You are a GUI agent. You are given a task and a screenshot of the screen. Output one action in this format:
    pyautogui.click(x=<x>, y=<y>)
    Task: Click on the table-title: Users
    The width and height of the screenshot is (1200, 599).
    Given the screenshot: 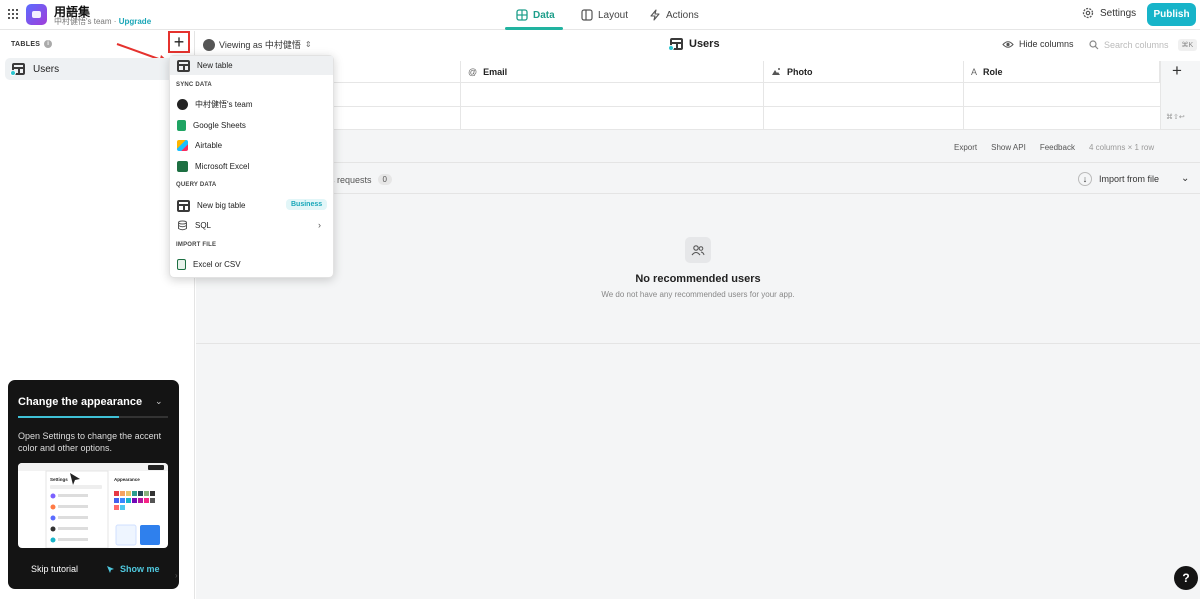 What is the action you would take?
    pyautogui.click(x=694, y=44)
    